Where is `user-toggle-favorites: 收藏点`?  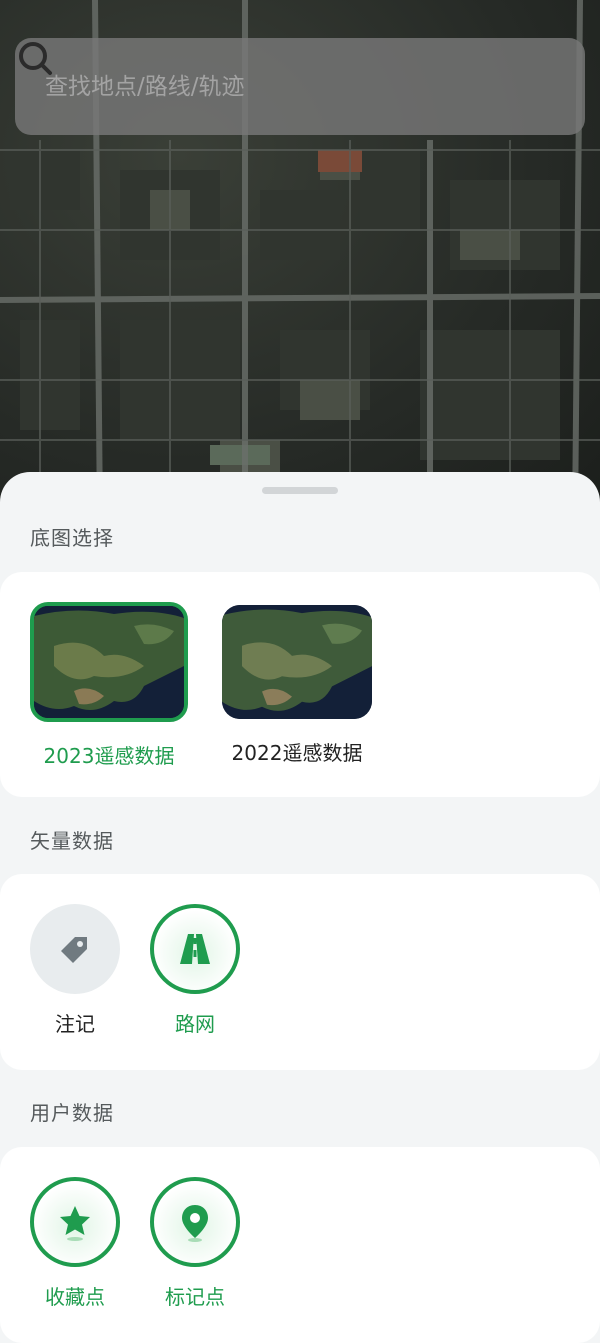
user-toggle-favorites: 收藏点 is located at coordinates (75, 1243).